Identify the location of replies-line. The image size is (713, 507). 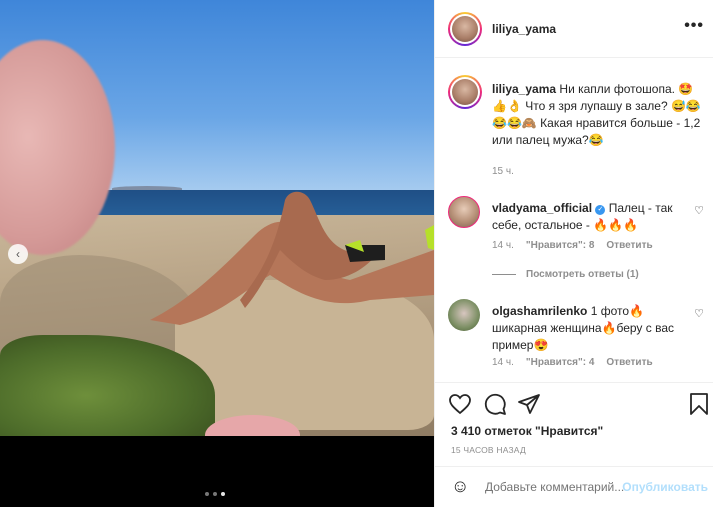
(504, 274).